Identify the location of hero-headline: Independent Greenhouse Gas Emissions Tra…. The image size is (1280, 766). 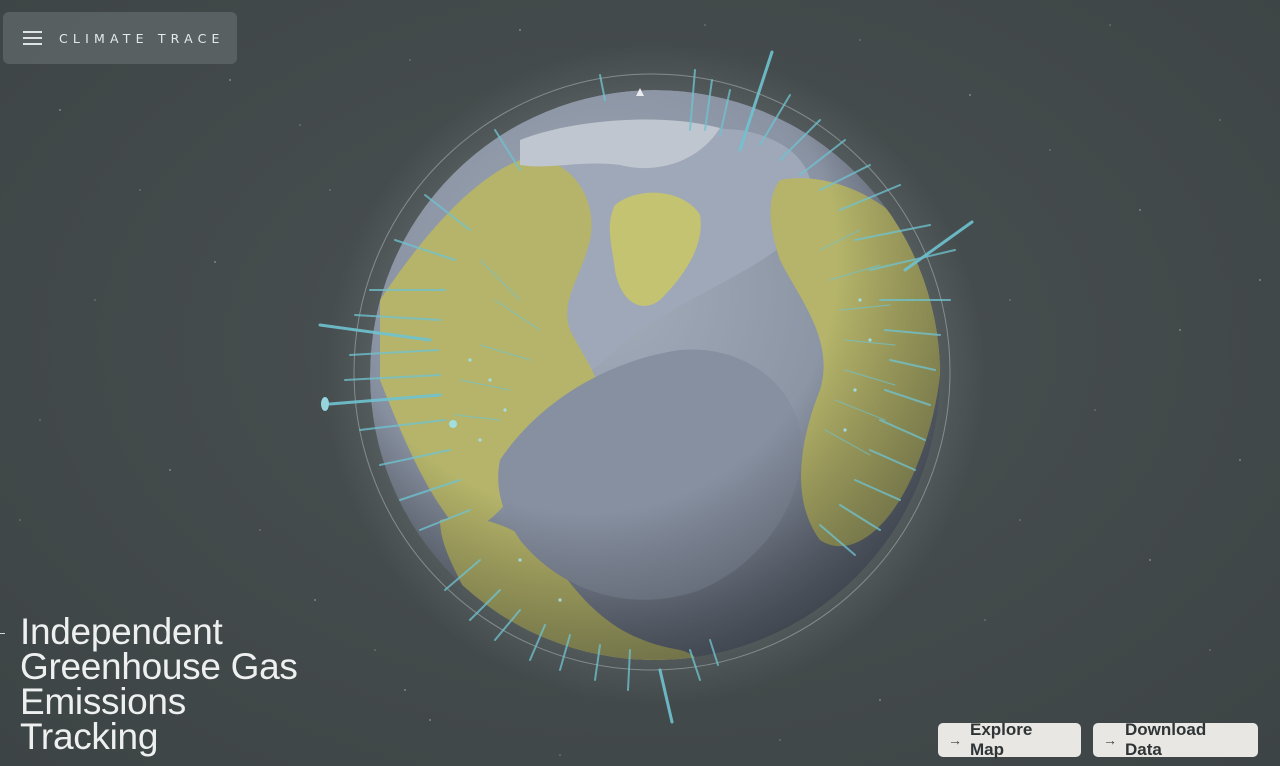
(200, 684).